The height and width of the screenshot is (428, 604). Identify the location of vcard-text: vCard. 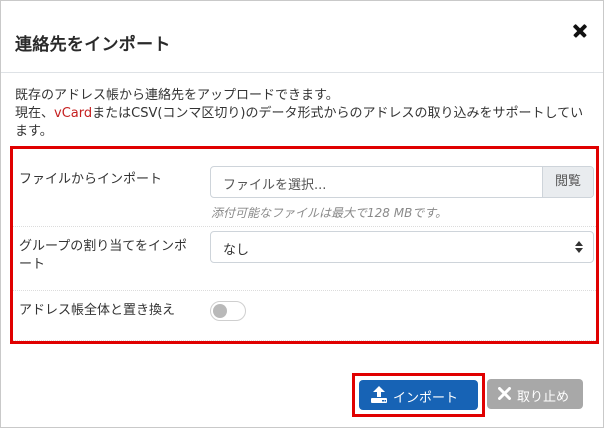
(73, 113).